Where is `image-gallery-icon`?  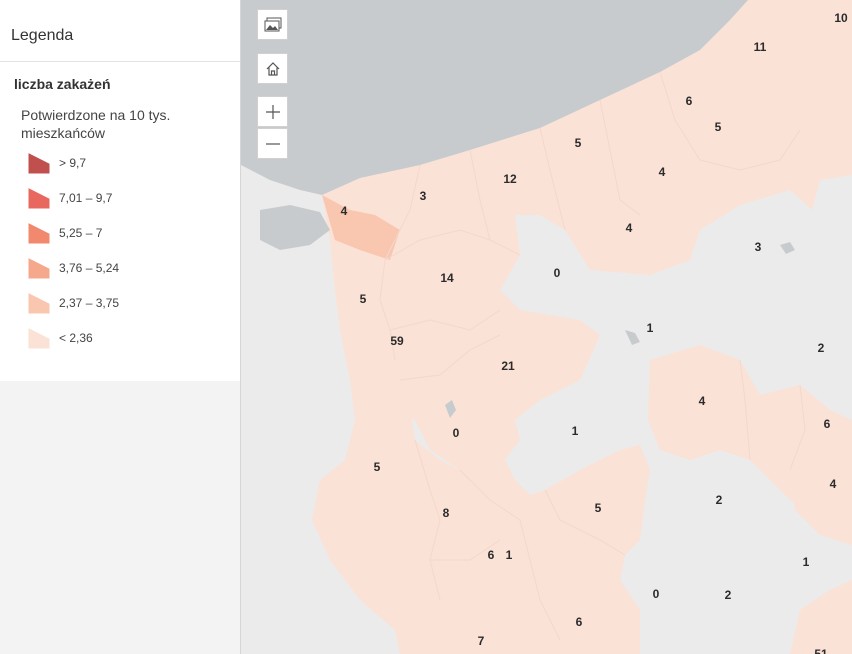 image-gallery-icon is located at coordinates (272, 24).